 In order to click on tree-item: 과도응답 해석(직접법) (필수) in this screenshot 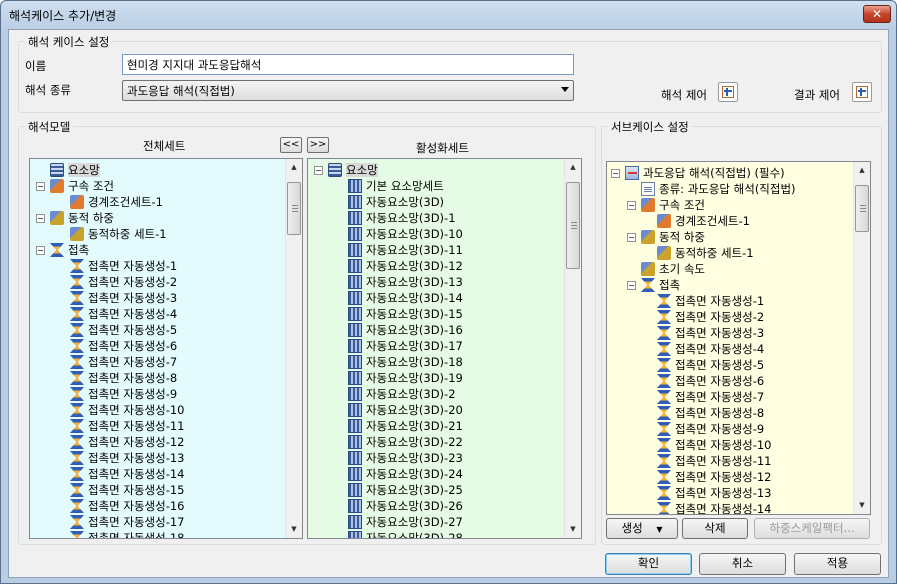, I will do `click(705, 173)`.